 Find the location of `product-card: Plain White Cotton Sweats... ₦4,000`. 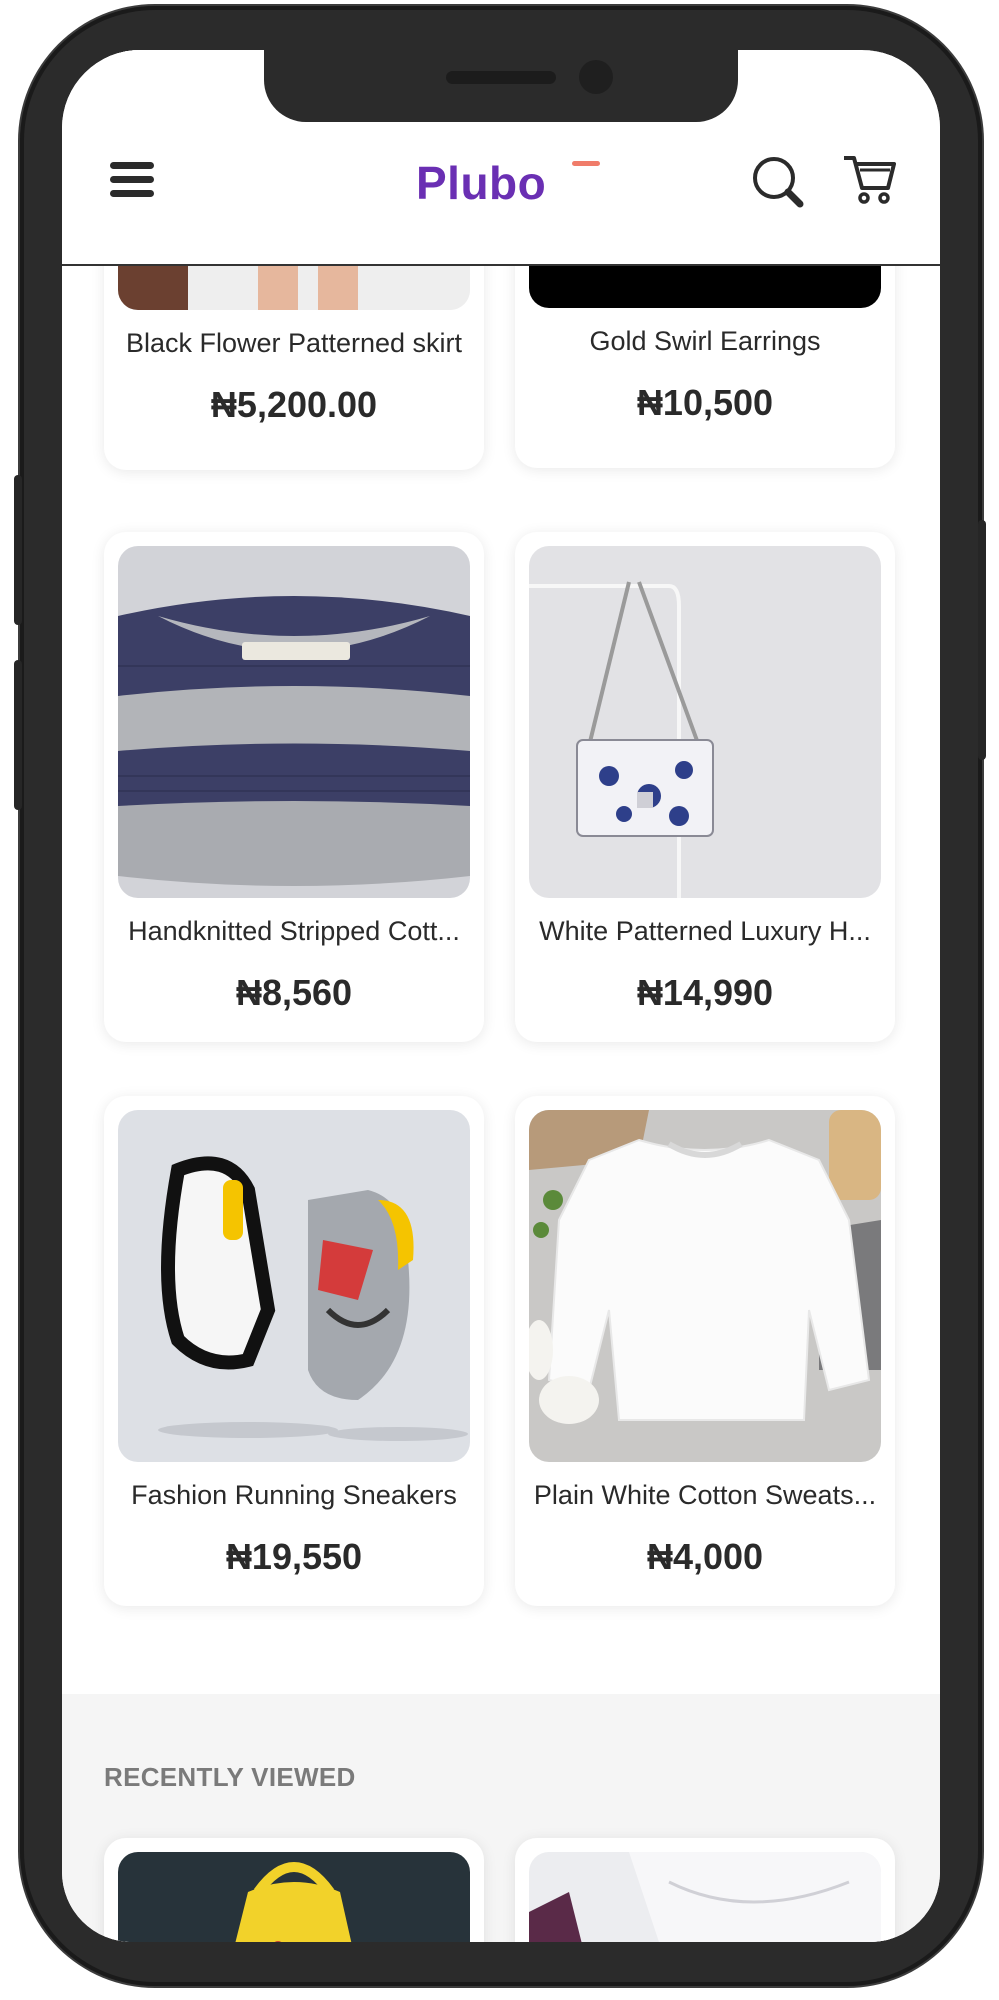

product-card: Plain White Cotton Sweats... ₦4,000 is located at coordinates (705, 1351).